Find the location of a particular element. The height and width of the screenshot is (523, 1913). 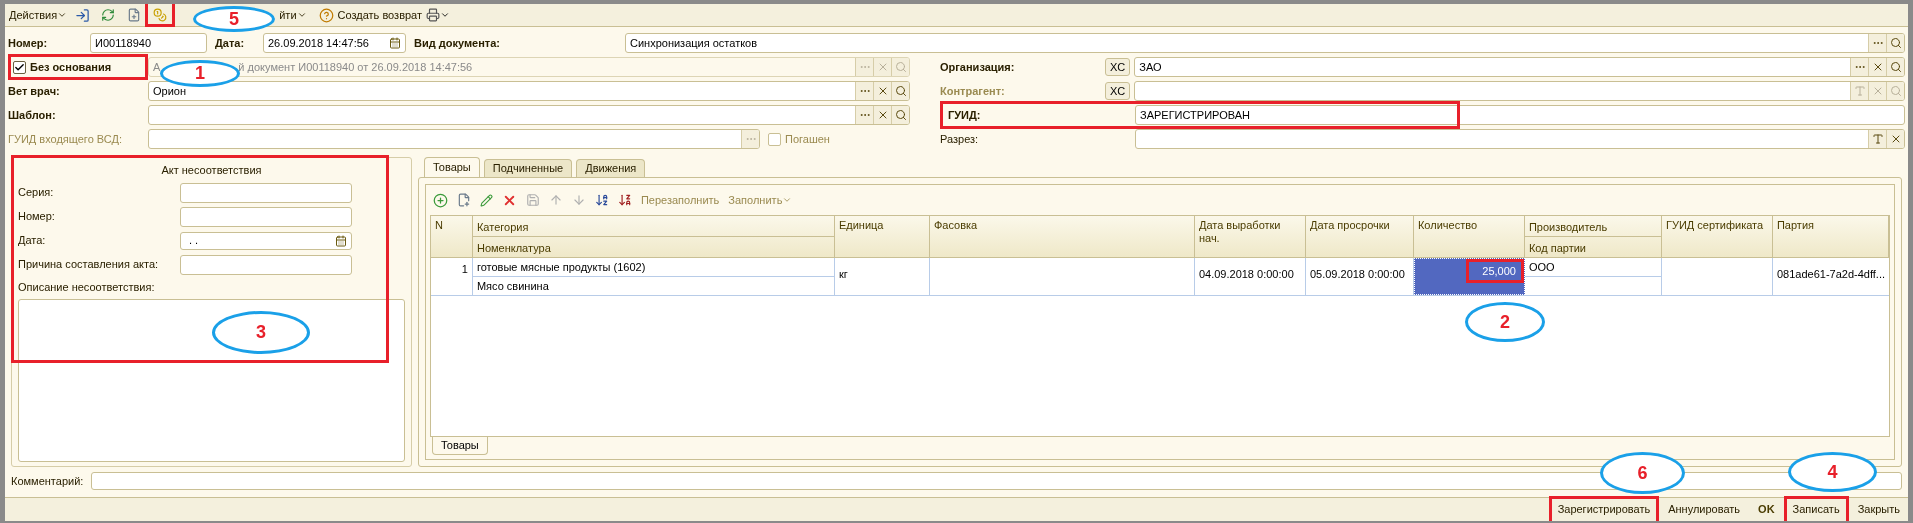

column-header: Партия is located at coordinates (1830, 224).